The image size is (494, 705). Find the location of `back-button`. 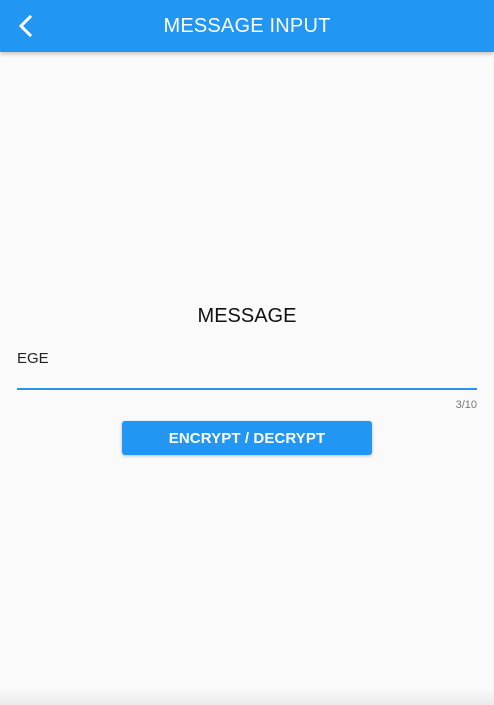

back-button is located at coordinates (26, 26).